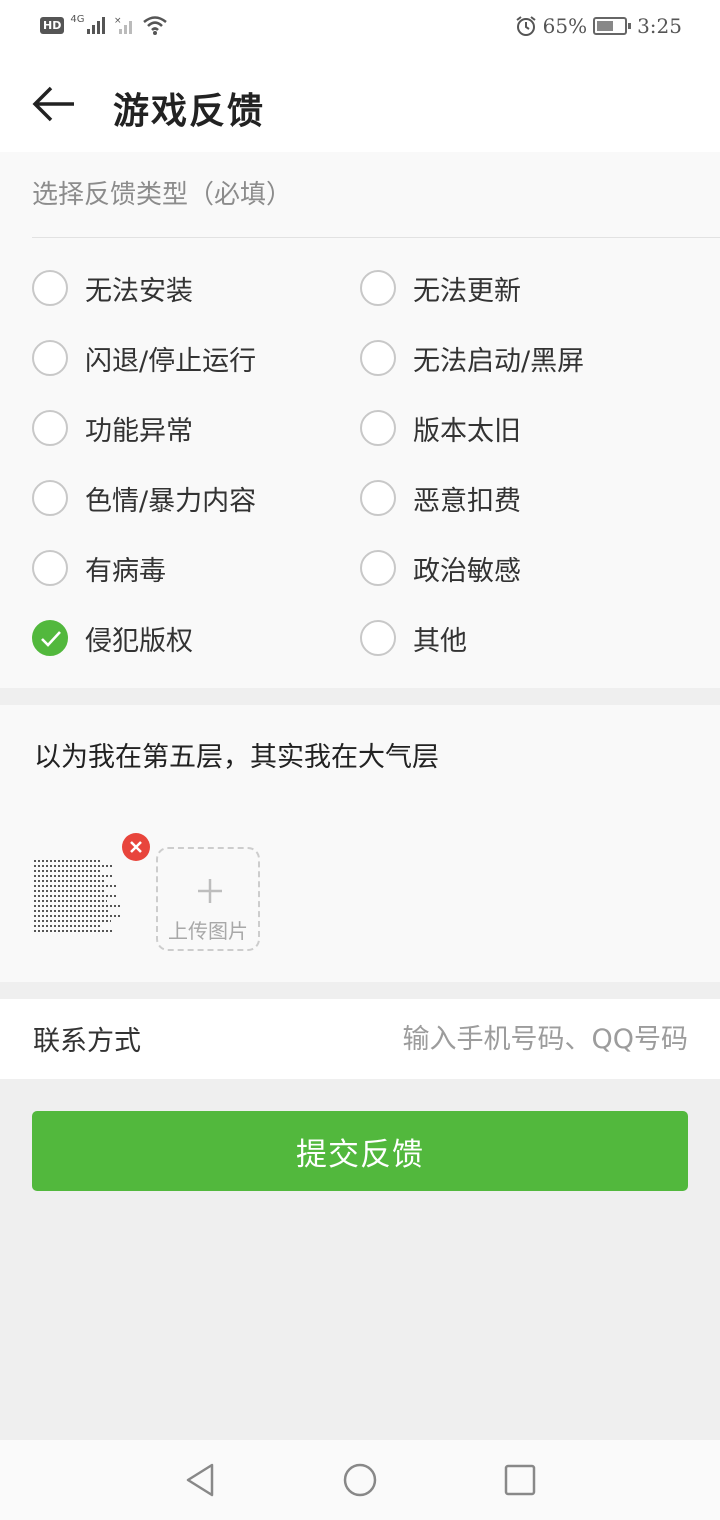  What do you see at coordinates (155, 25) in the screenshot?
I see `wifi-icon` at bounding box center [155, 25].